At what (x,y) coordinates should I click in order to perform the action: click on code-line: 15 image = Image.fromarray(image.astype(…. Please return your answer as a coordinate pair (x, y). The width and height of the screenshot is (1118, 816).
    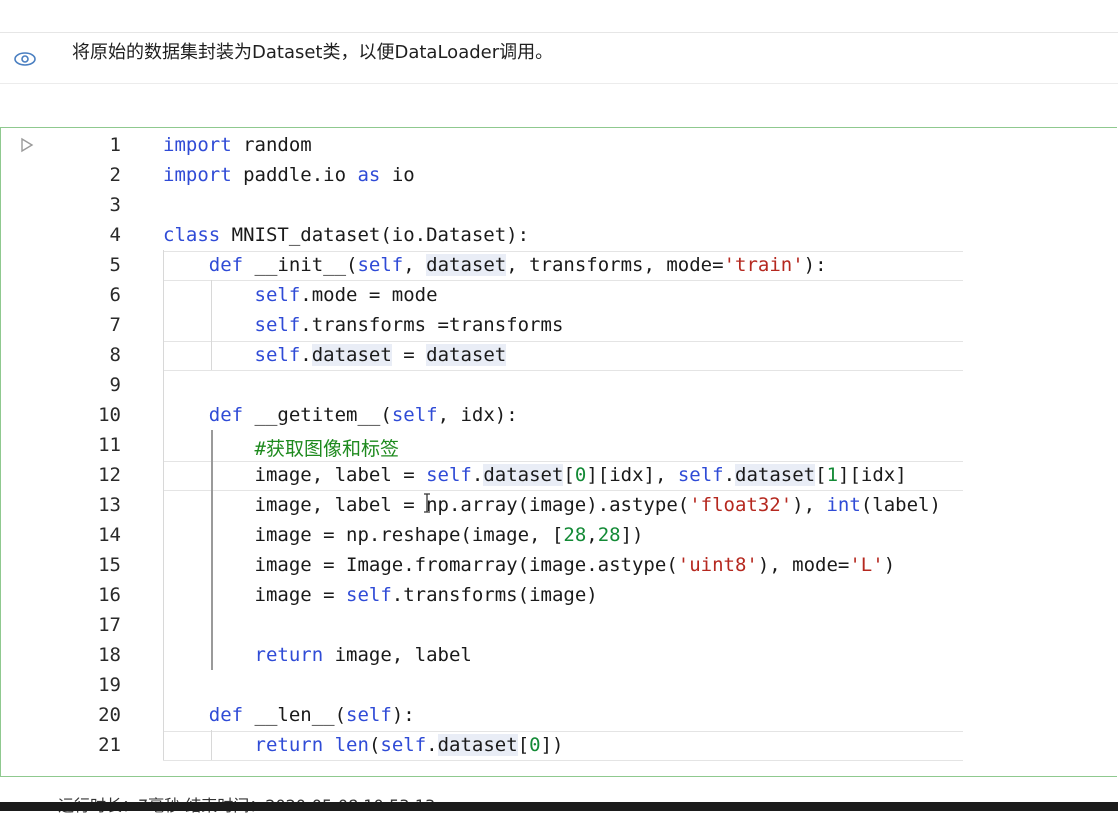
    Looking at the image, I should click on (559, 565).